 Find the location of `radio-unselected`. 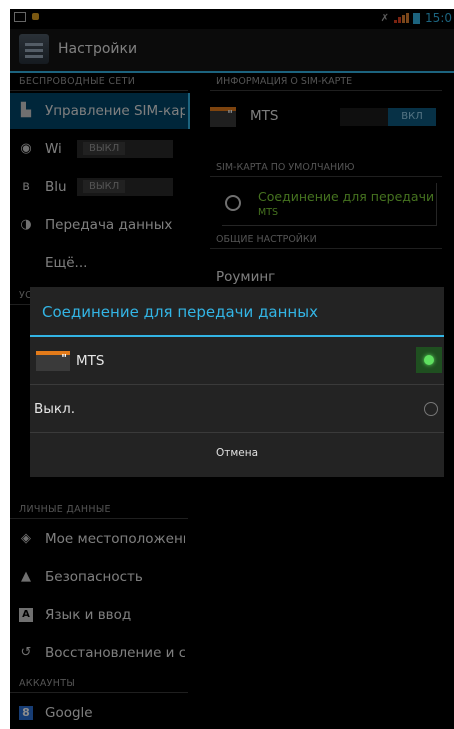

radio-unselected is located at coordinates (431, 409).